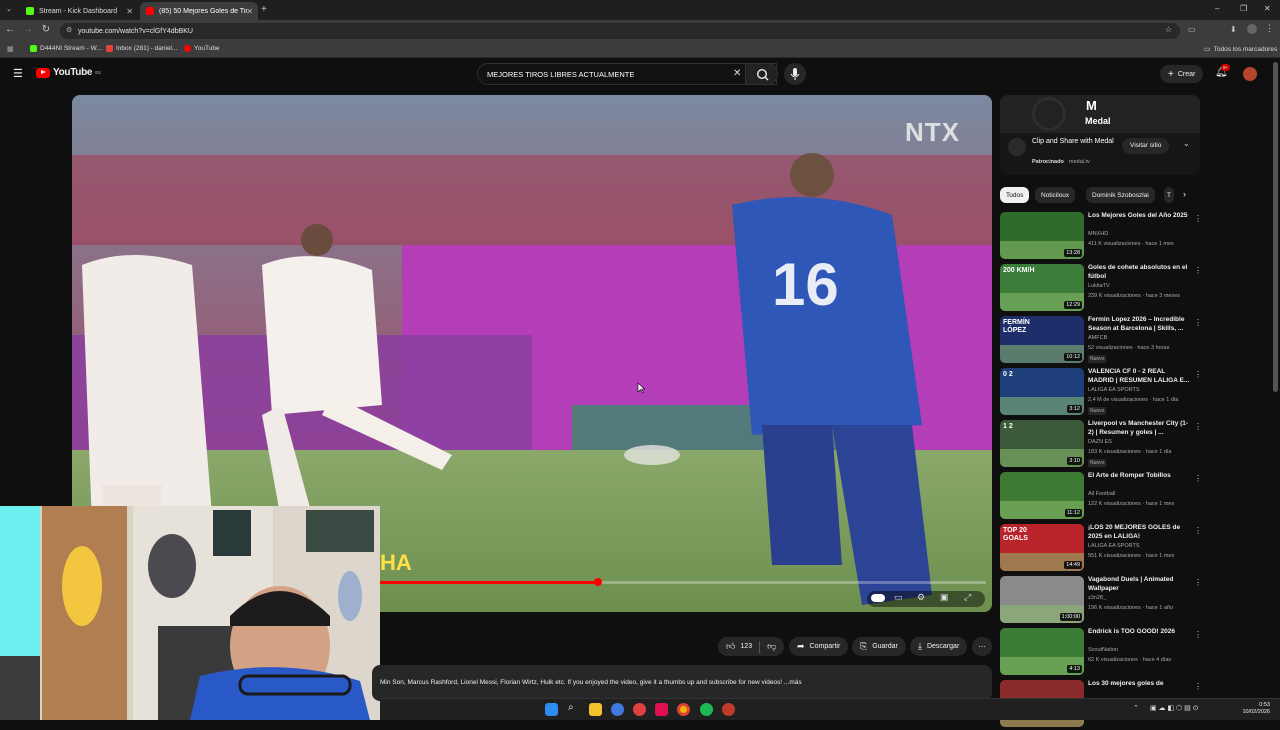  What do you see at coordinates (771, 646) in the screenshot?
I see `thumbs-down-icon: 👎︎` at bounding box center [771, 646].